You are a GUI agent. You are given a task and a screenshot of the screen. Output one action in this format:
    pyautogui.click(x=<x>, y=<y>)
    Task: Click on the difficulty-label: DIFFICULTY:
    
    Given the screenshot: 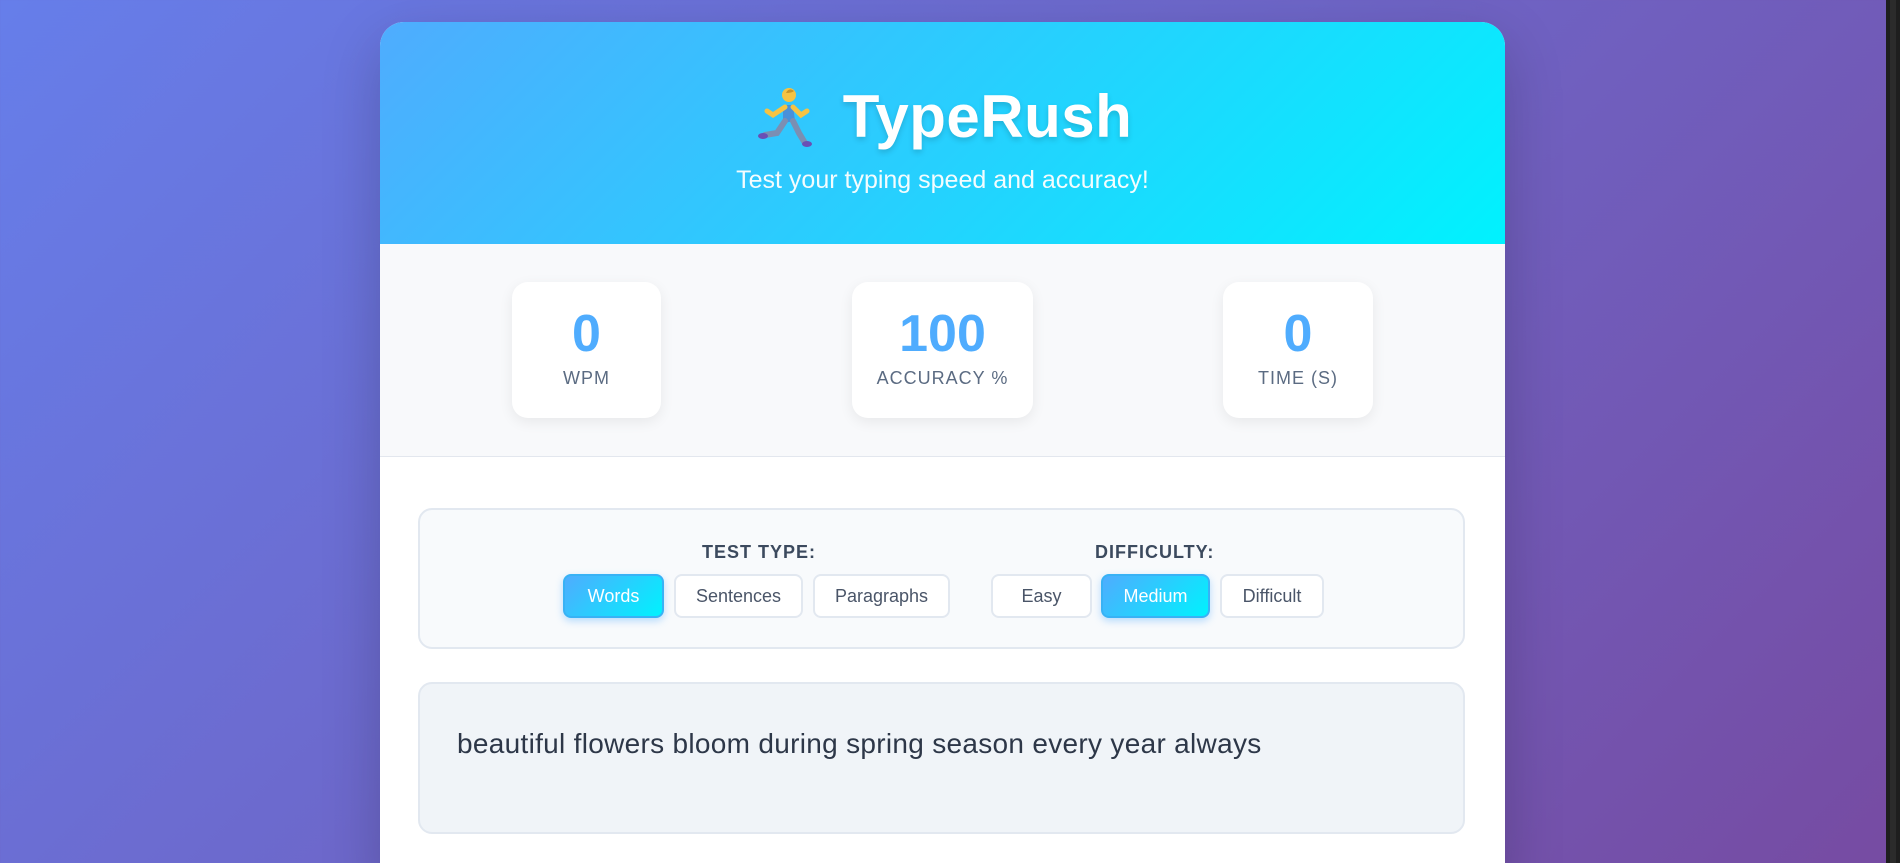 What is the action you would take?
    pyautogui.click(x=1155, y=552)
    